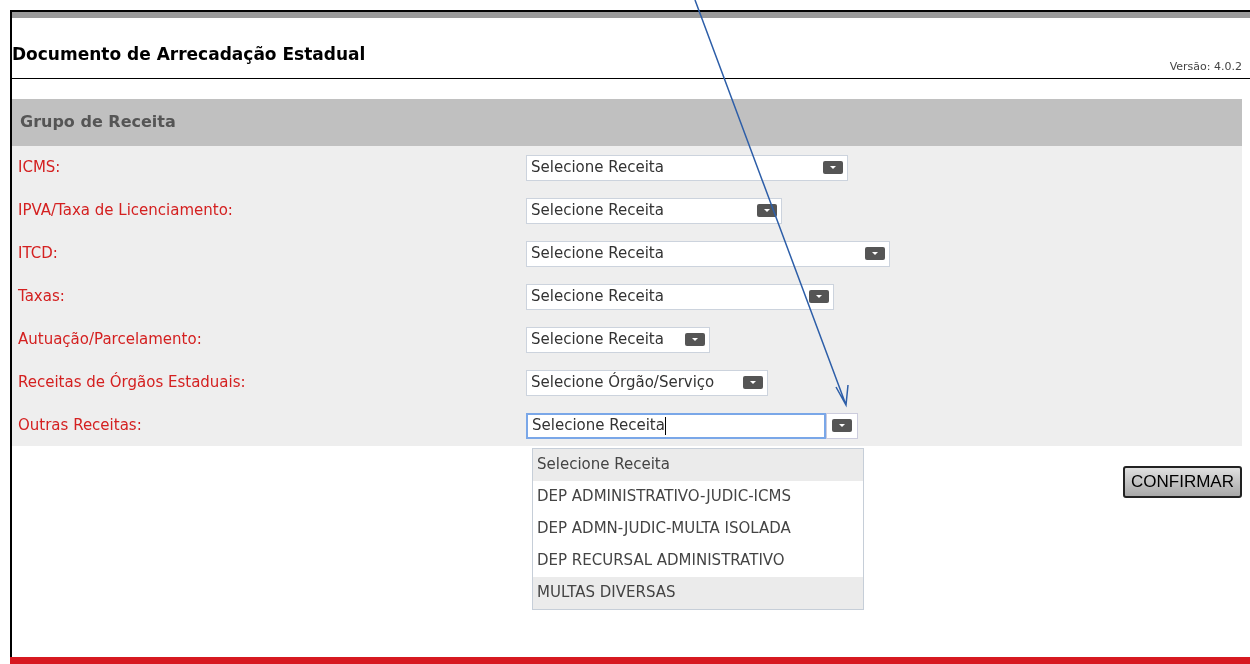 The height and width of the screenshot is (664, 1250). Describe the element at coordinates (41, 297) in the screenshot. I see `field-label: Taxas:` at that location.